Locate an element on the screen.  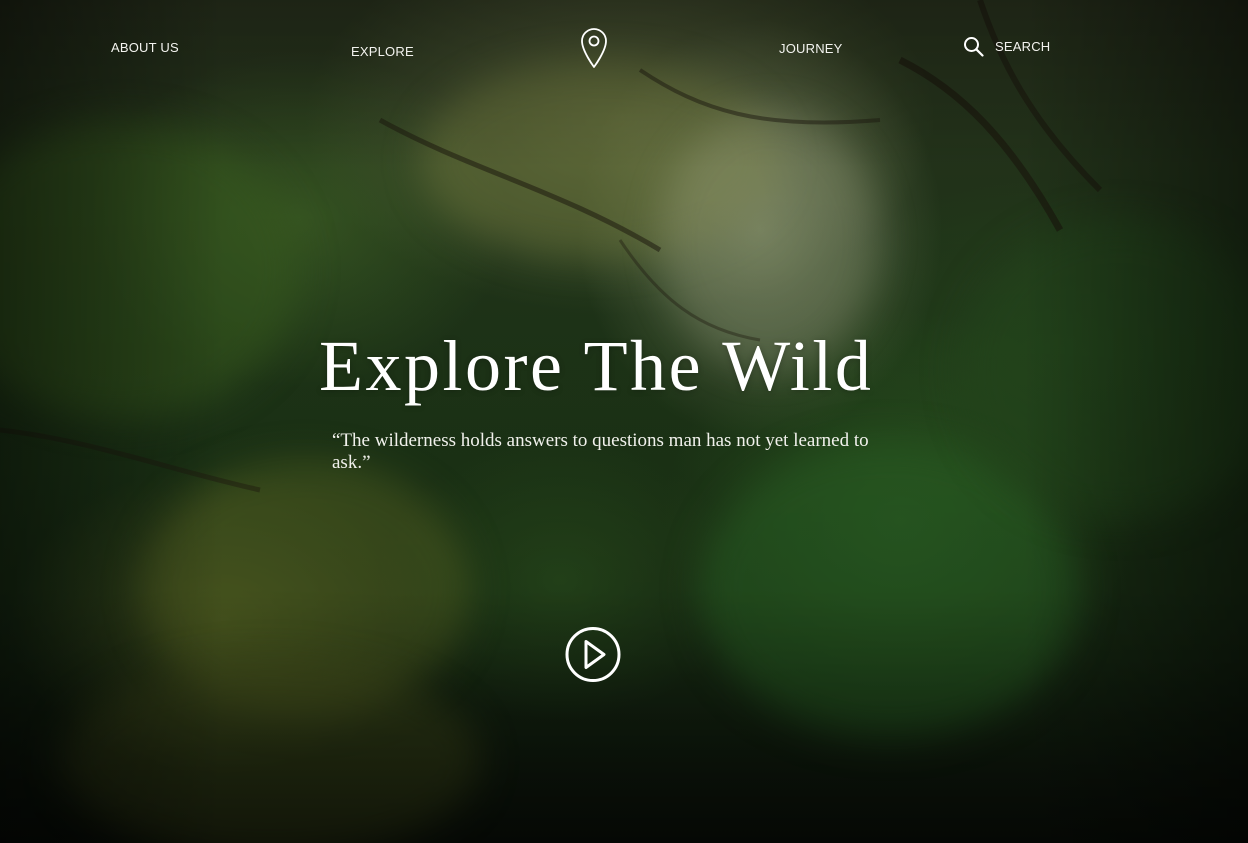
nav-about-us: ABOUT US is located at coordinates (145, 47).